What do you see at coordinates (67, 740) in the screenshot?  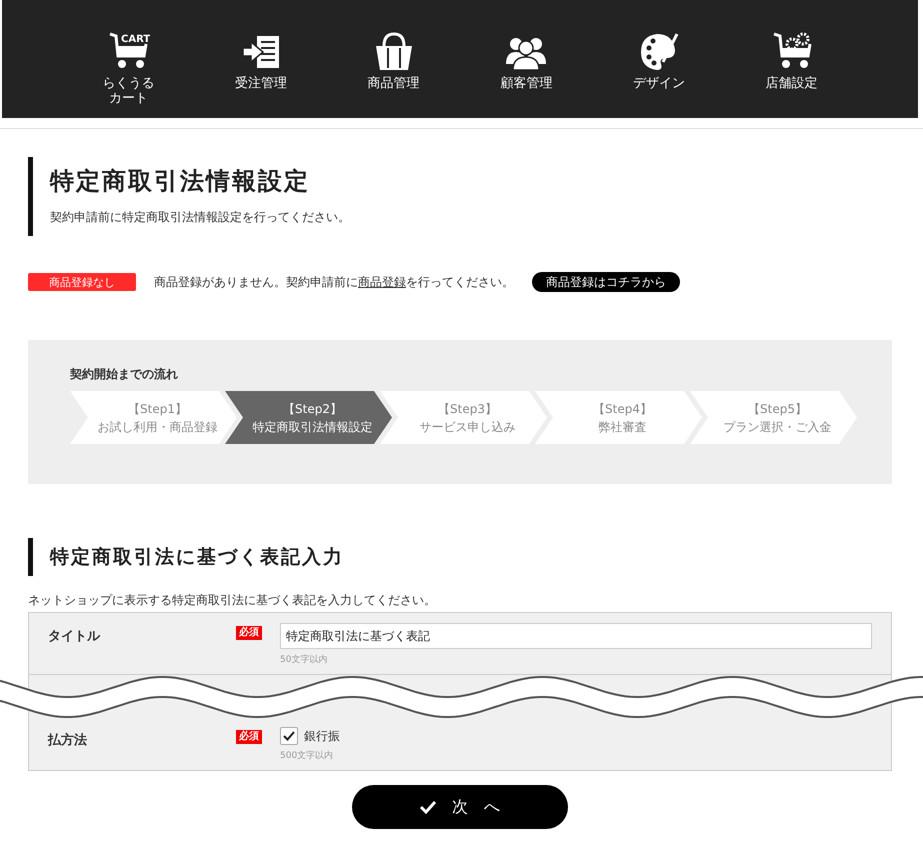 I see `field-label: 払方法` at bounding box center [67, 740].